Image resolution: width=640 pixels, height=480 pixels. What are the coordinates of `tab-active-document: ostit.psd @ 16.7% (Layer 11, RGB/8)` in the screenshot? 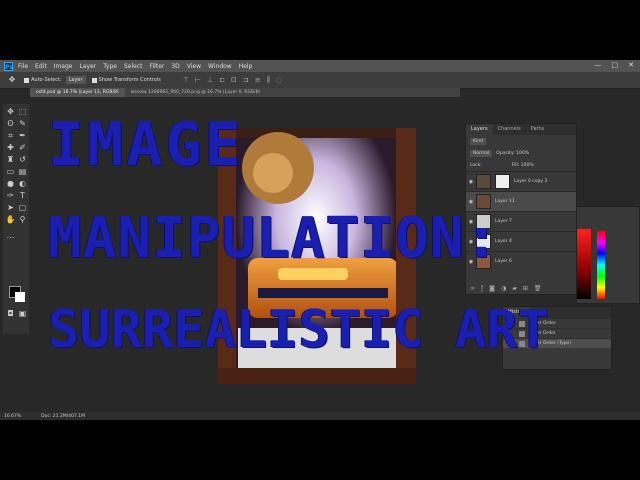 It's located at (77, 92).